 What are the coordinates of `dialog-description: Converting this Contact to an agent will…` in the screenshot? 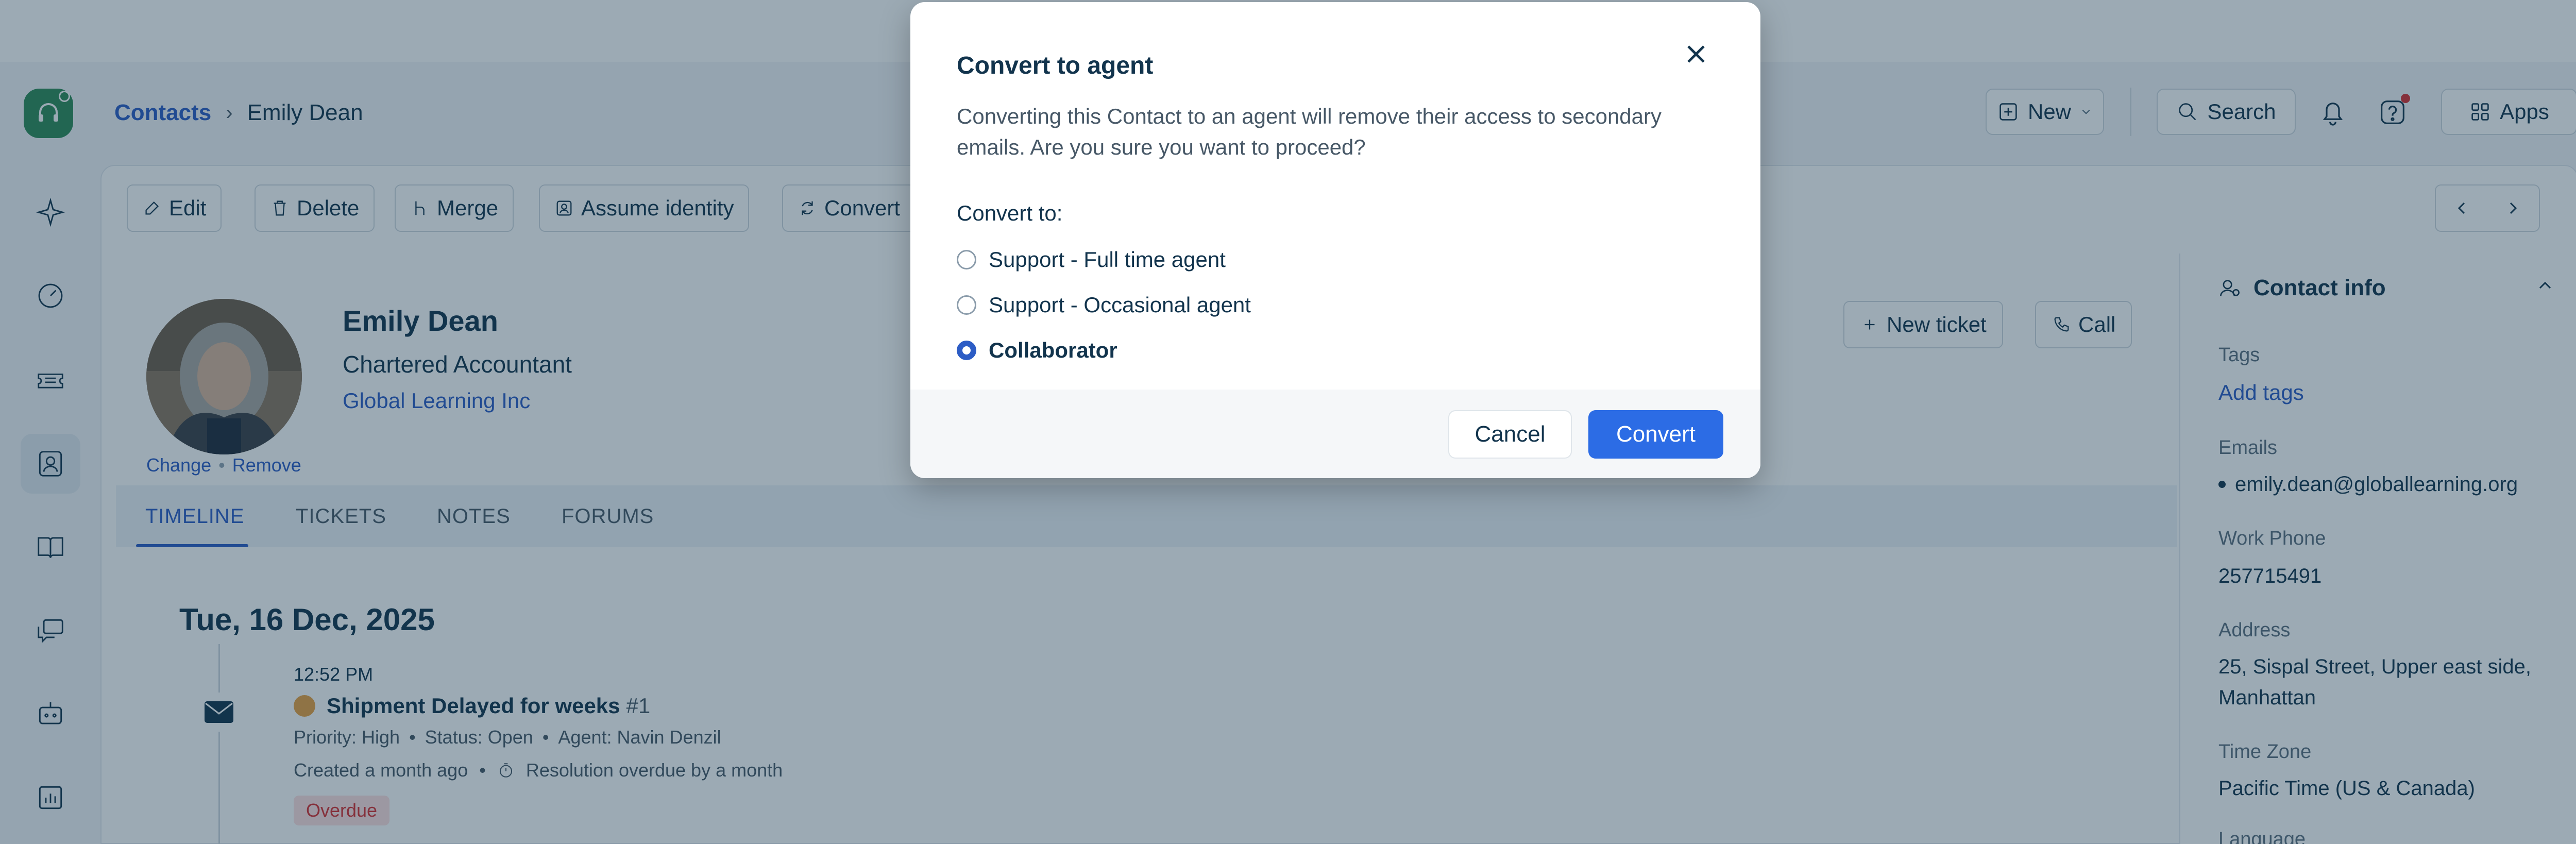 It's located at (1309, 131).